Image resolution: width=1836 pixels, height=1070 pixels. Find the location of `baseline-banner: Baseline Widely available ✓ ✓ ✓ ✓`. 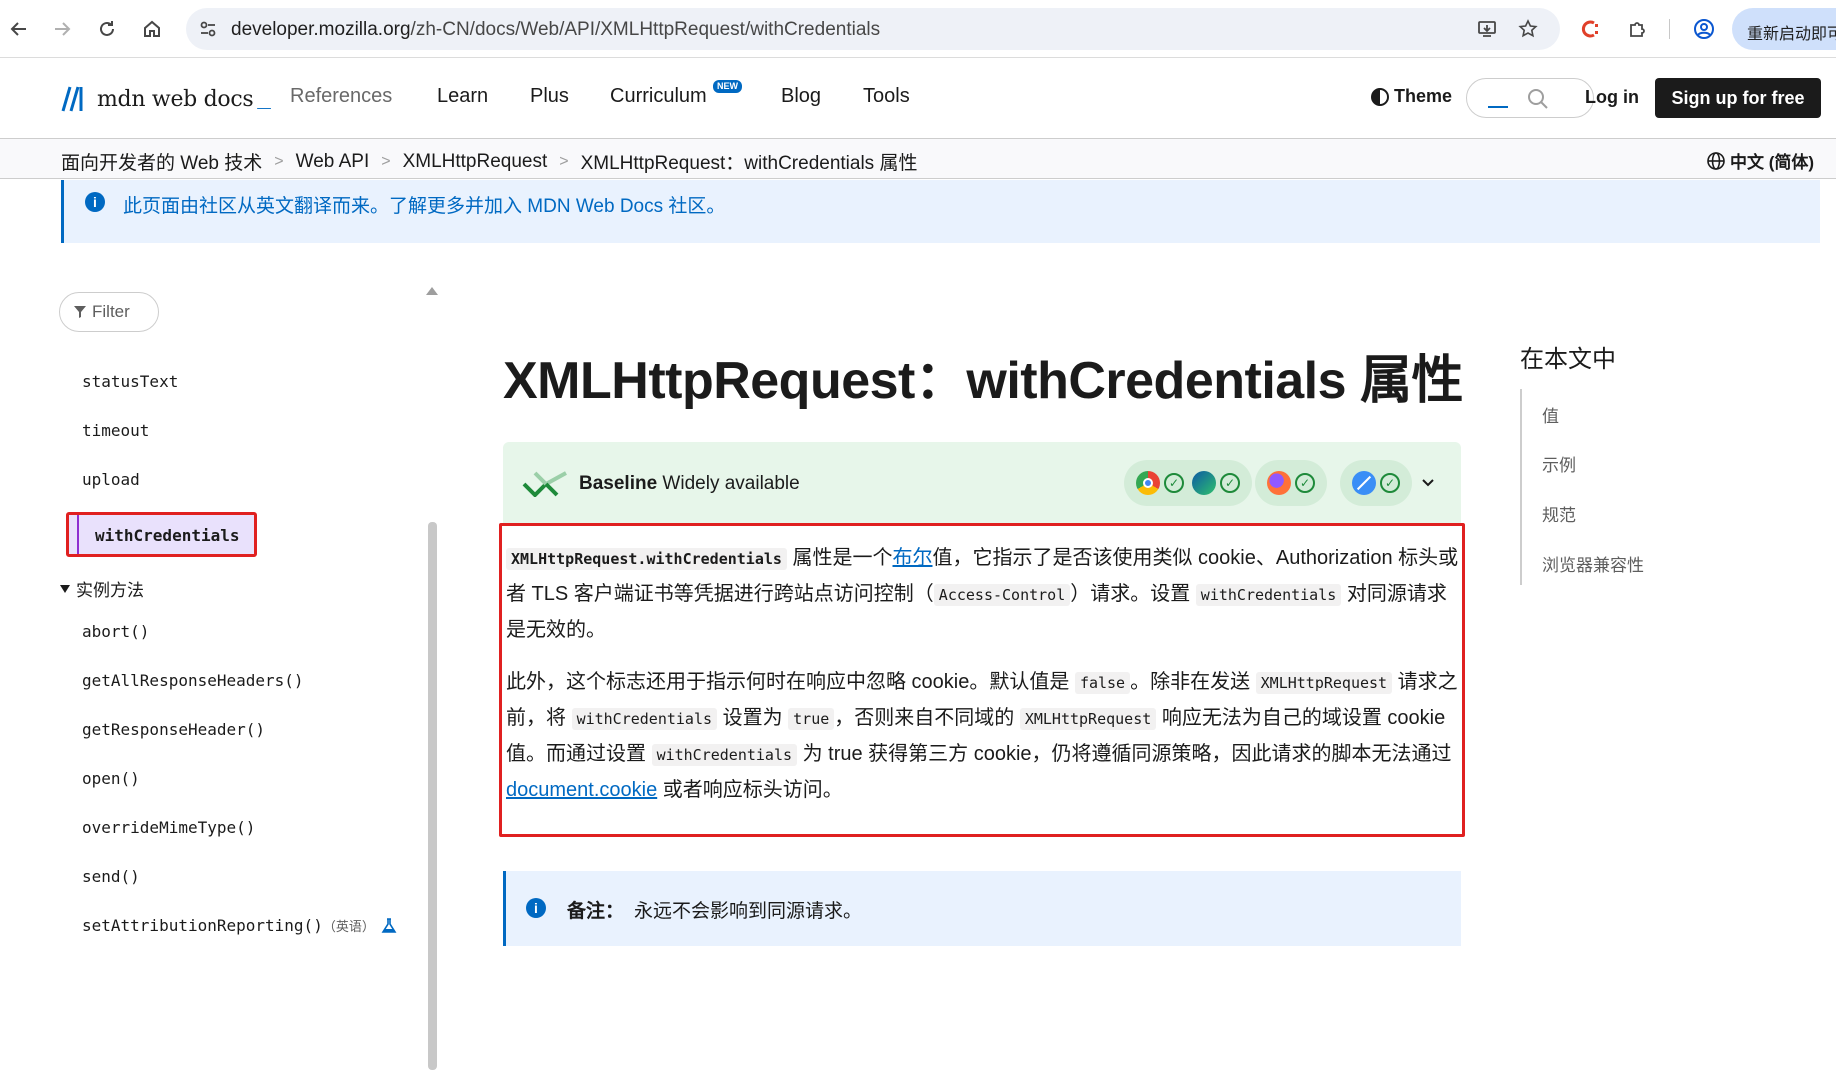

baseline-banner: Baseline Widely available ✓ ✓ ✓ ✓ is located at coordinates (982, 483).